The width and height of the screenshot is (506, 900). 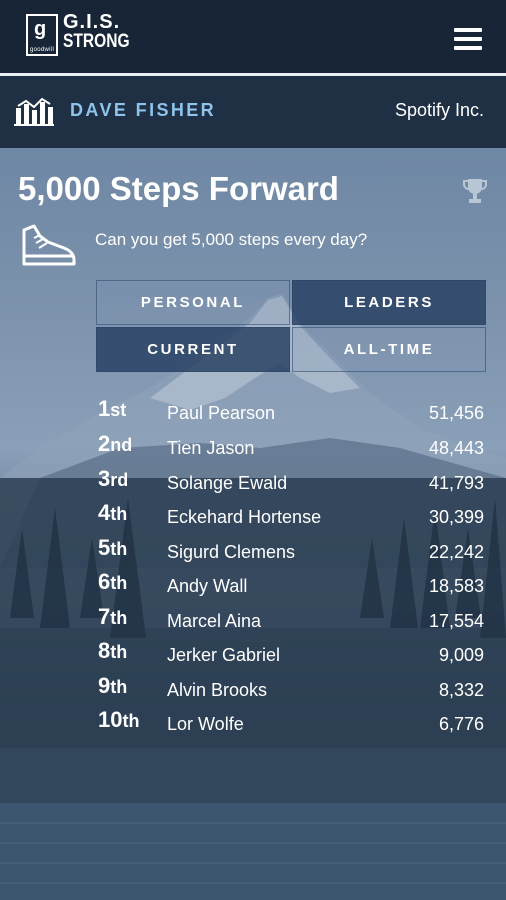 What do you see at coordinates (119, 719) in the screenshot?
I see `rank: 10th` at bounding box center [119, 719].